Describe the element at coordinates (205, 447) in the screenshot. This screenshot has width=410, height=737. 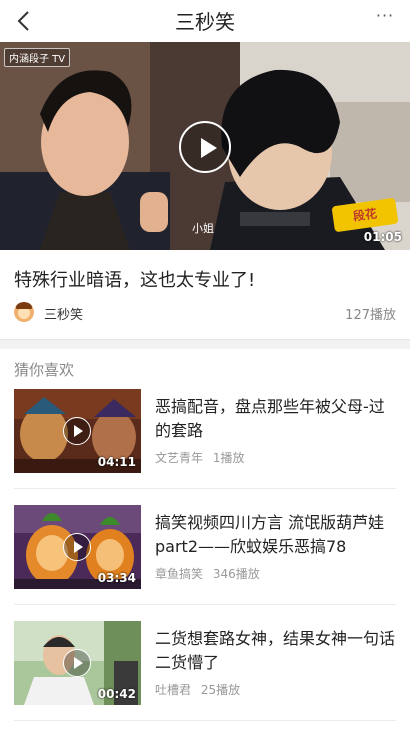
I see `recommended-video-item: 04:11 恶搞配音，盘点那些年被父母-过的套路 文艺青年 1播放` at that location.